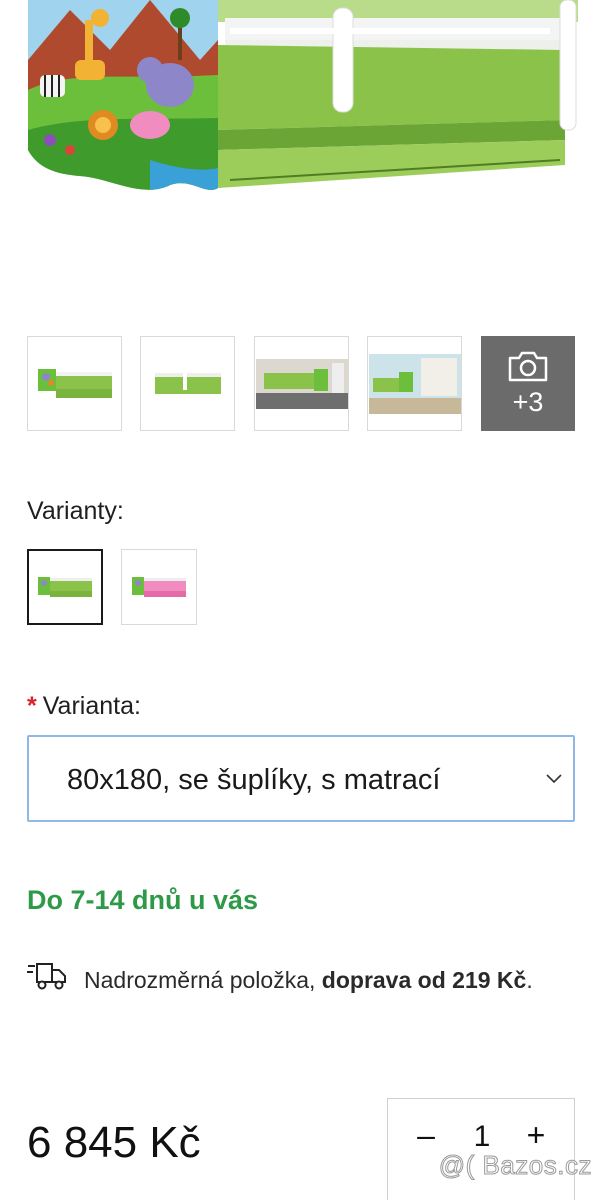 The height and width of the screenshot is (1200, 602). What do you see at coordinates (203, 980) in the screenshot?
I see `shipping-text-prefix: Nadrozměrná položka,` at bounding box center [203, 980].